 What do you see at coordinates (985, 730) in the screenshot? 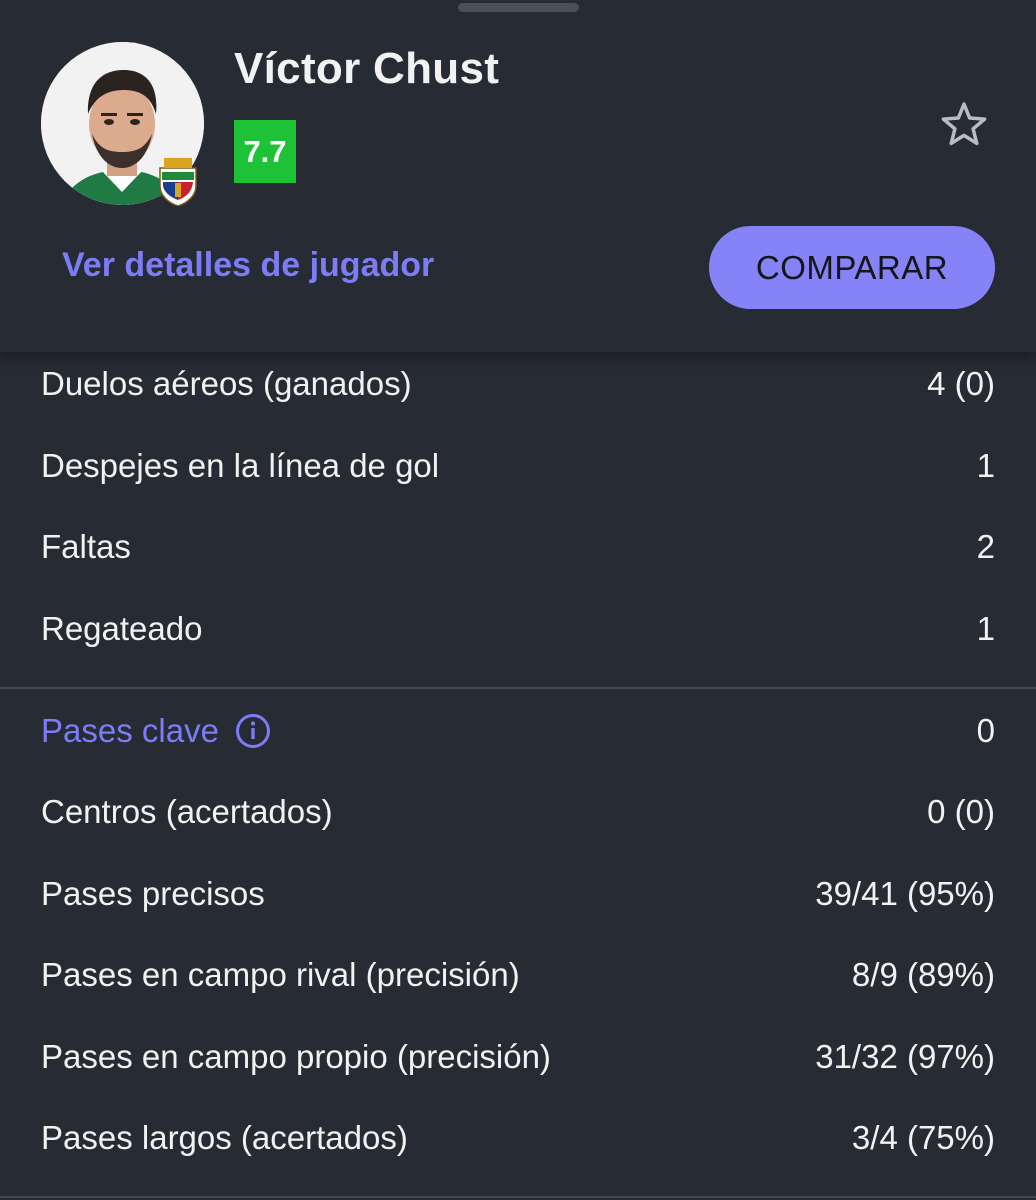
I see `stat-value: 0` at bounding box center [985, 730].